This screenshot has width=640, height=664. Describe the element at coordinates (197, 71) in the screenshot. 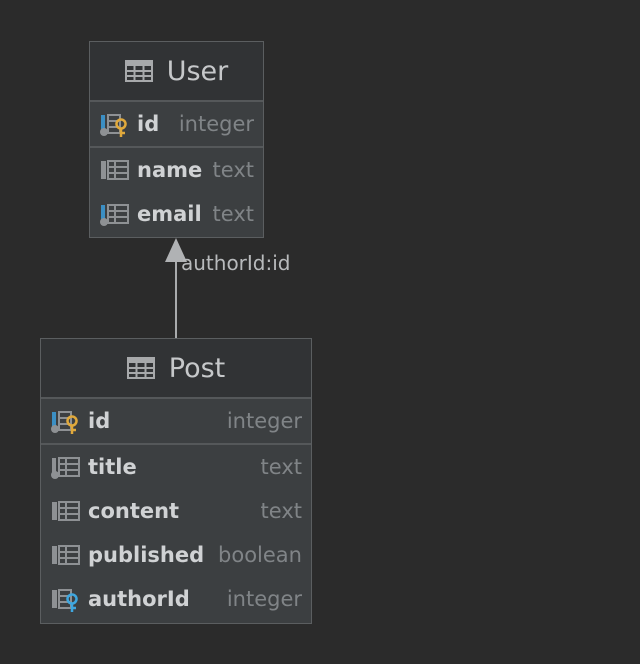

I see `table-name: User` at that location.